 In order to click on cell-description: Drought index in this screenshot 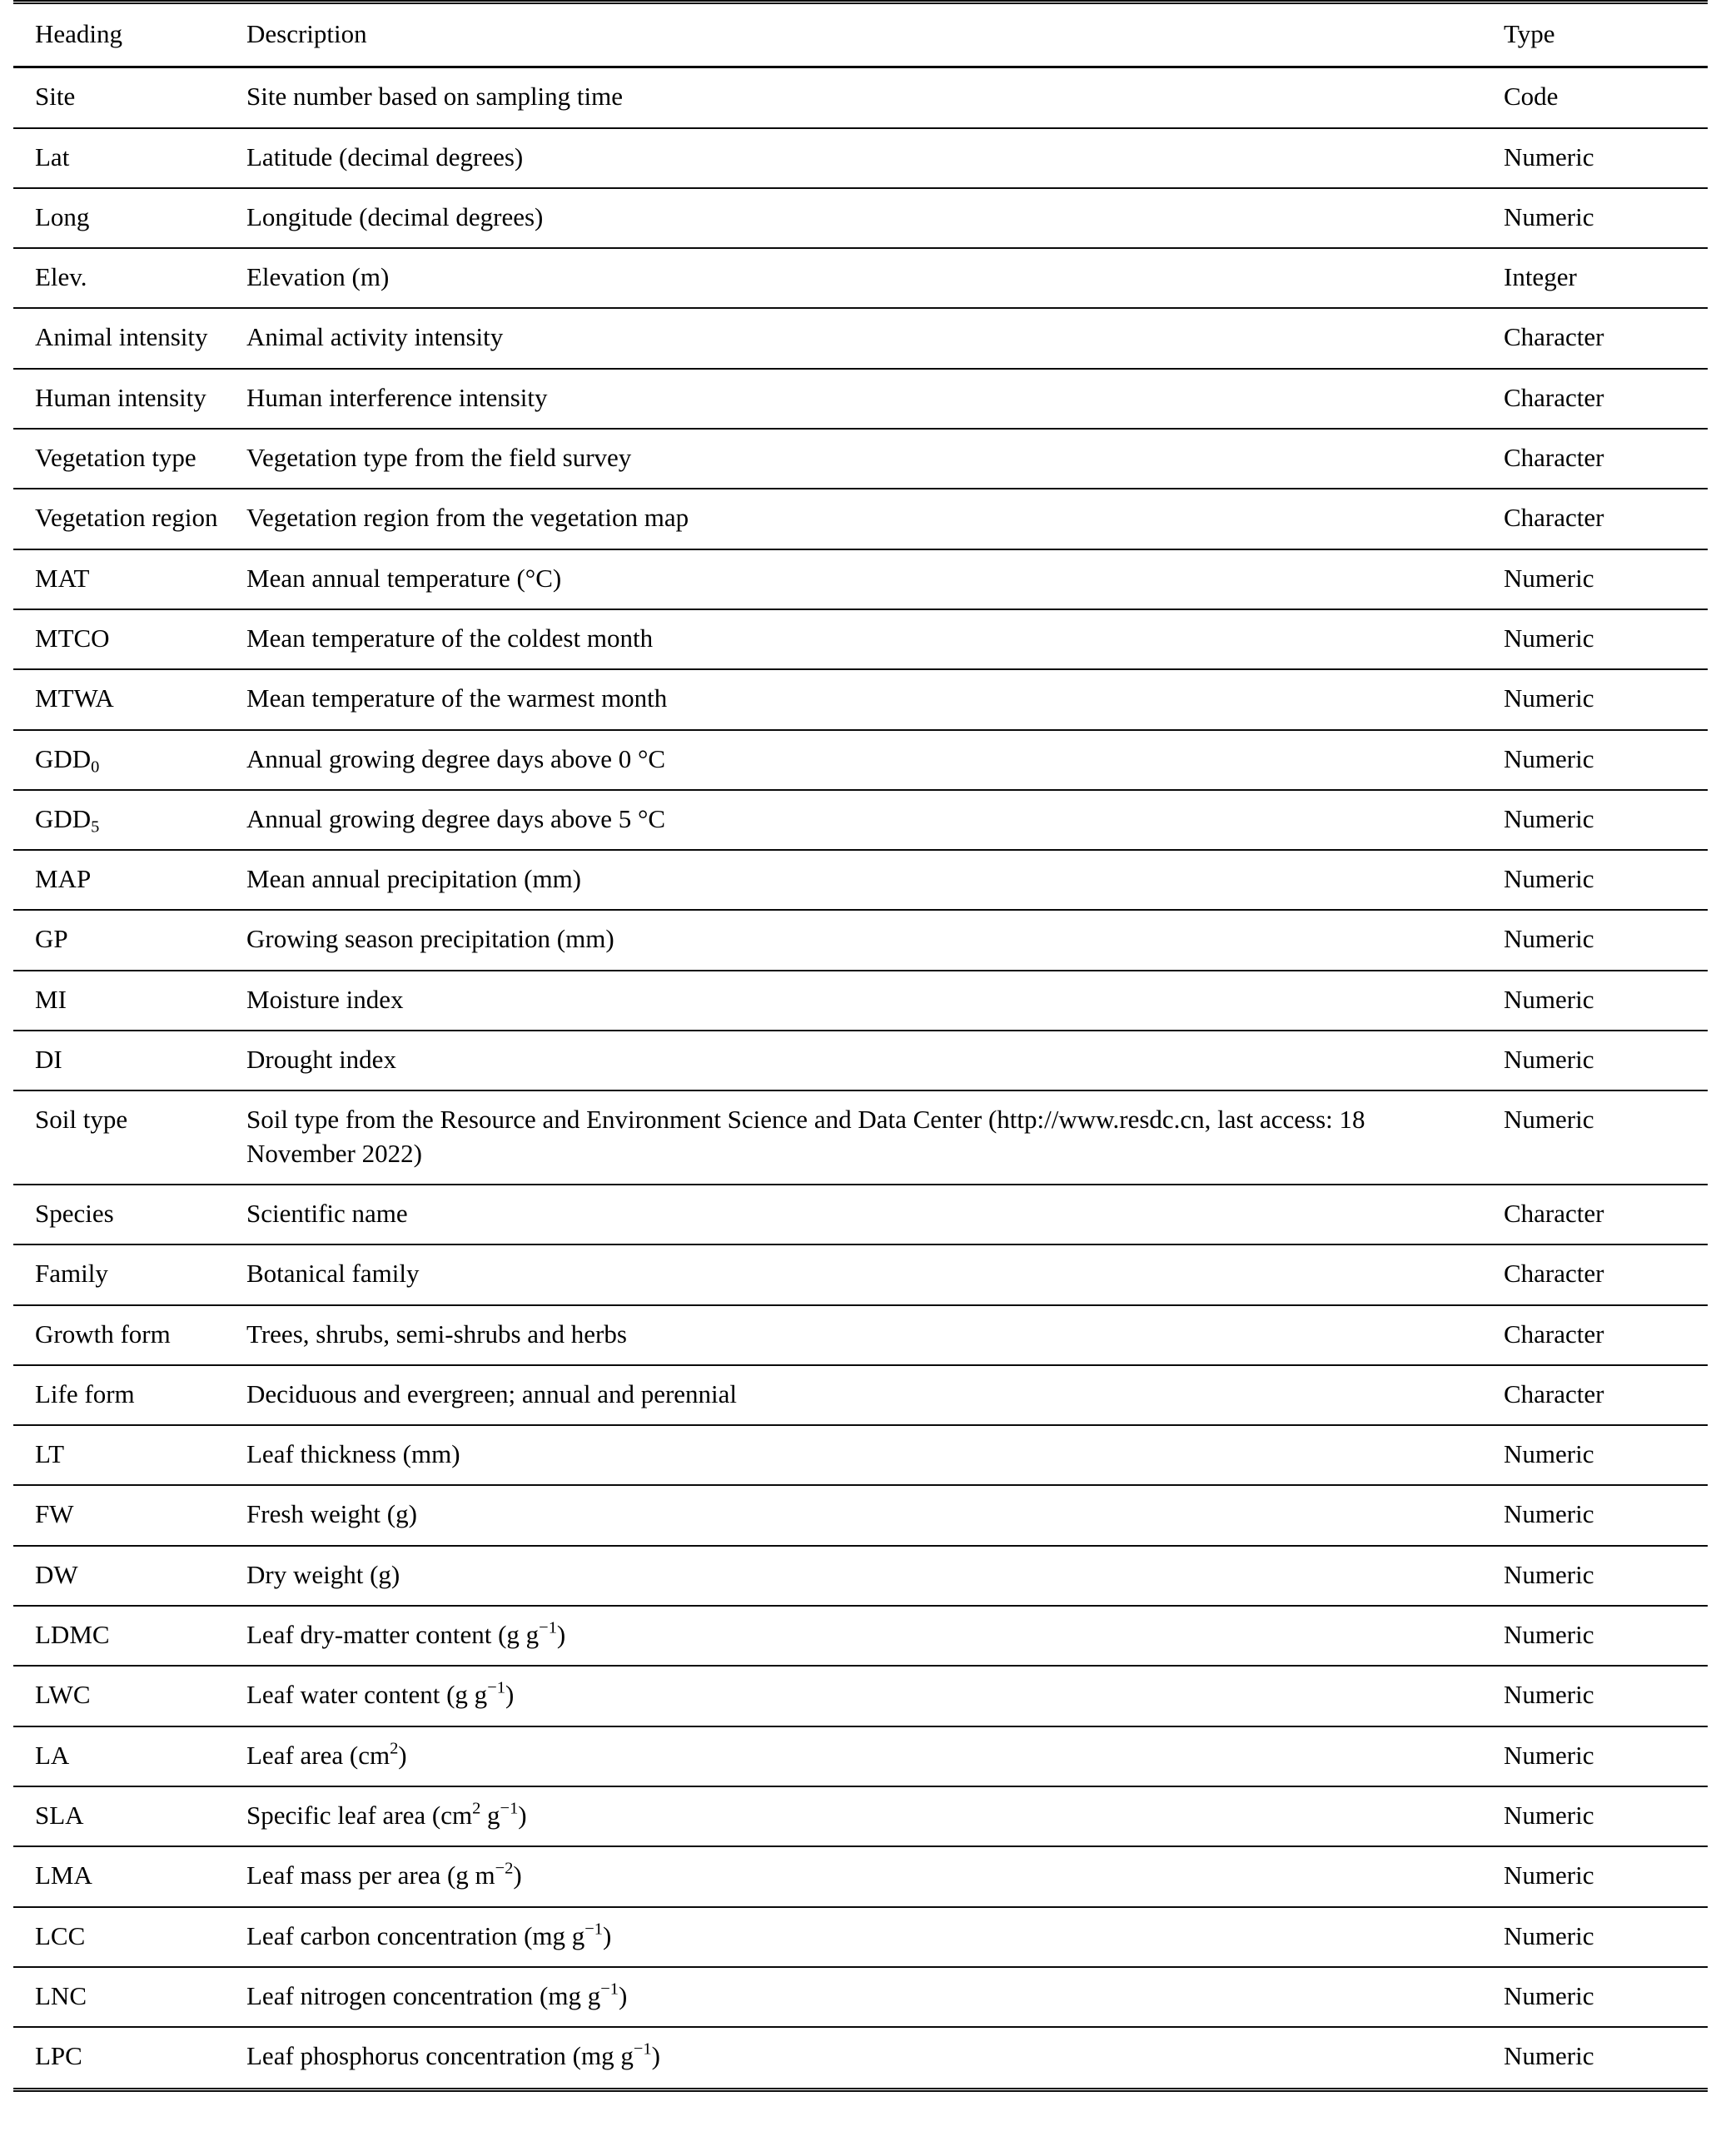, I will do `click(860, 1060)`.